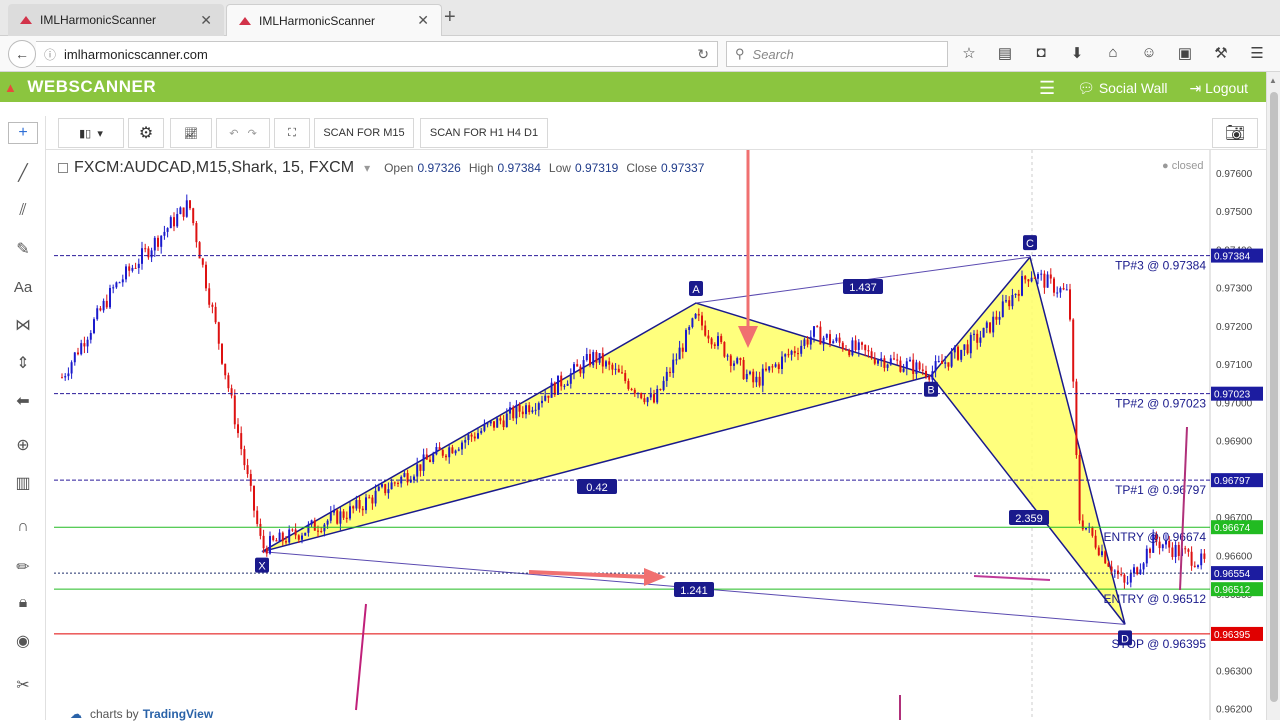 Image resolution: width=1280 pixels, height=721 pixels. I want to click on level-label: TP#1 @ 0.96797, so click(1160, 490).